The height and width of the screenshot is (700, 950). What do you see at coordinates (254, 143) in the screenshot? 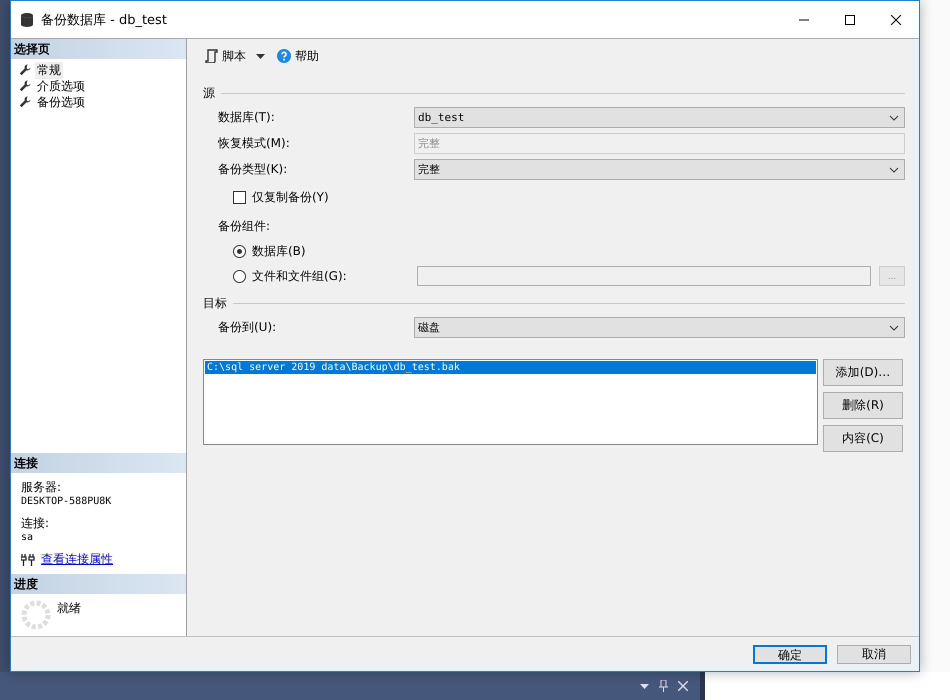
I see `field-label: 恢复模式(M):` at bounding box center [254, 143].